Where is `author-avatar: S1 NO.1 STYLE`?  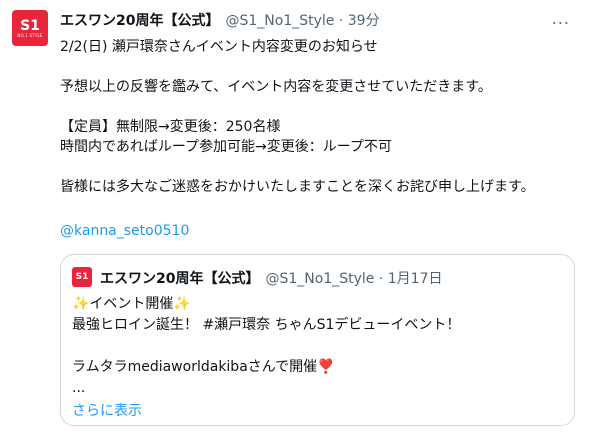 author-avatar: S1 NO.1 STYLE is located at coordinates (30, 28).